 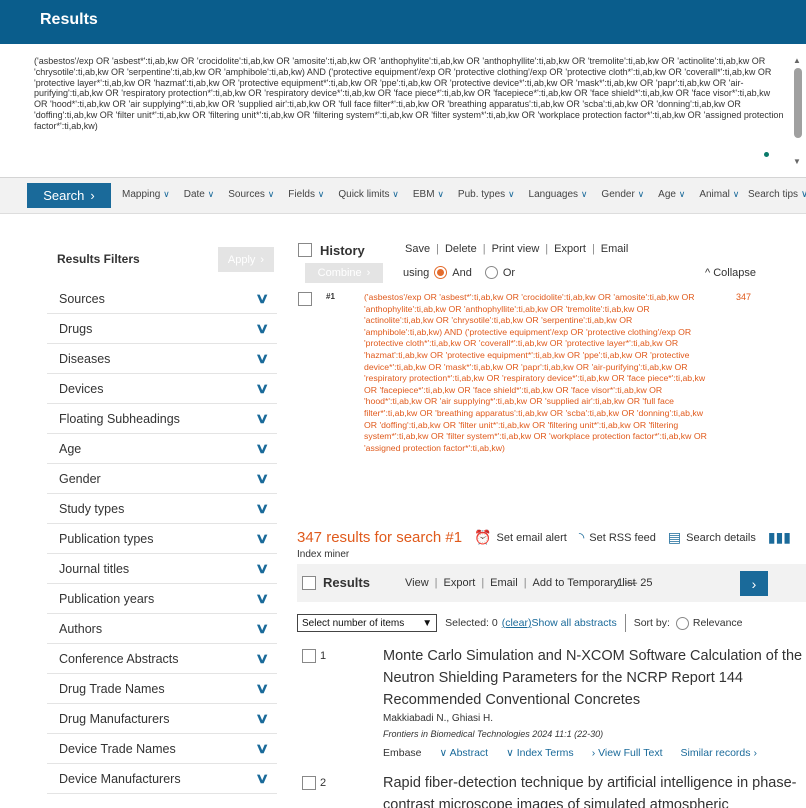 What do you see at coordinates (743, 297) in the screenshot?
I see `history-row-count: 347` at bounding box center [743, 297].